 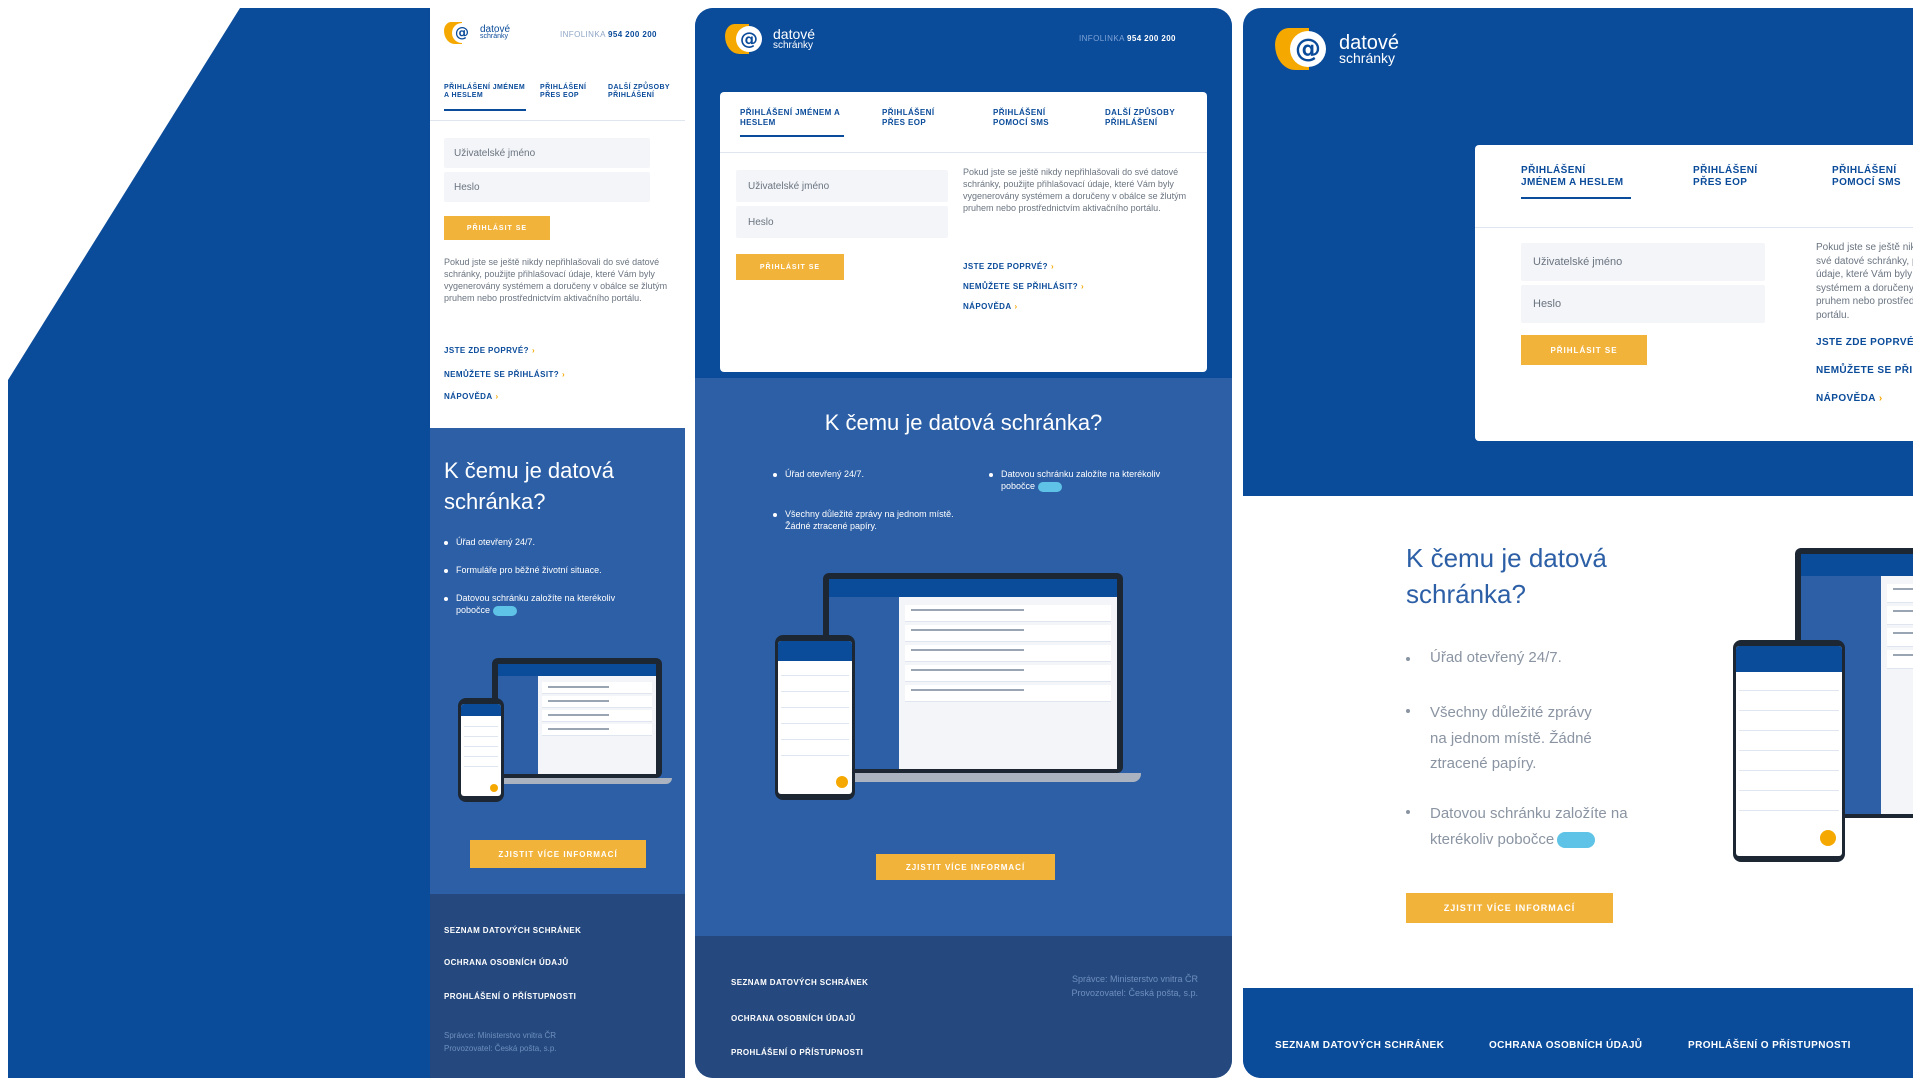 I want to click on tablet-infolinka: INFOLINKA 954 200 200, so click(x=1127, y=38).